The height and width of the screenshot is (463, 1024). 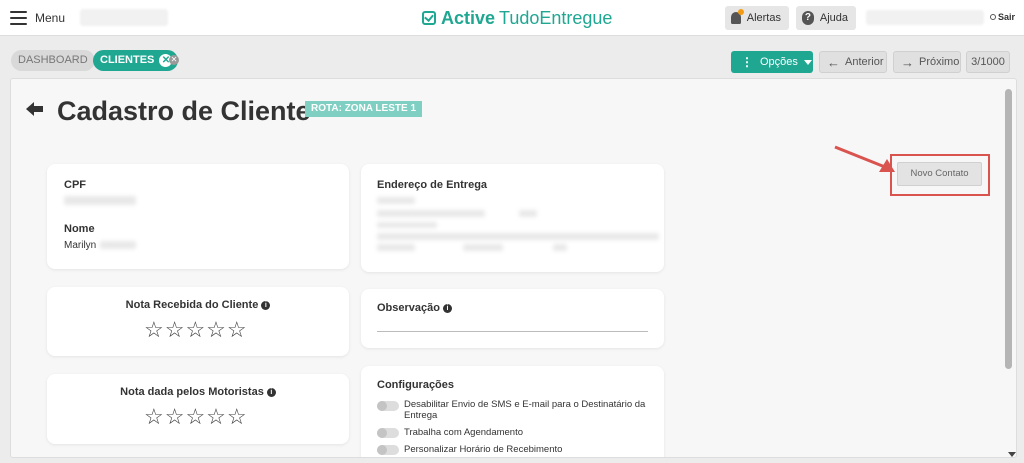 I want to click on user-account, so click(x=925, y=17).